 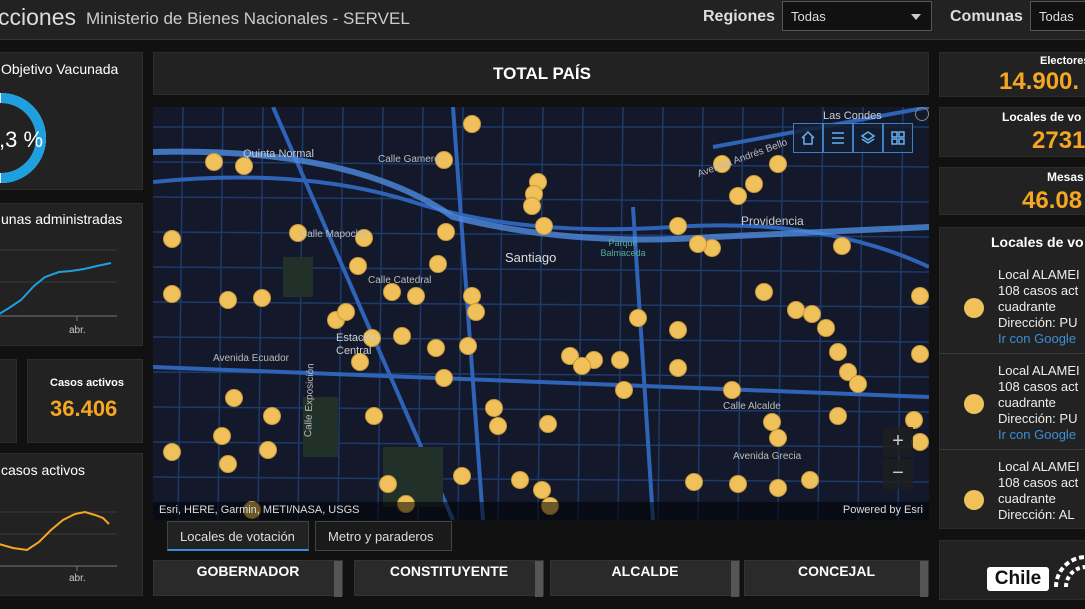 What do you see at coordinates (248, 578) in the screenshot?
I see `gobernador-button: GOBERNADOR` at bounding box center [248, 578].